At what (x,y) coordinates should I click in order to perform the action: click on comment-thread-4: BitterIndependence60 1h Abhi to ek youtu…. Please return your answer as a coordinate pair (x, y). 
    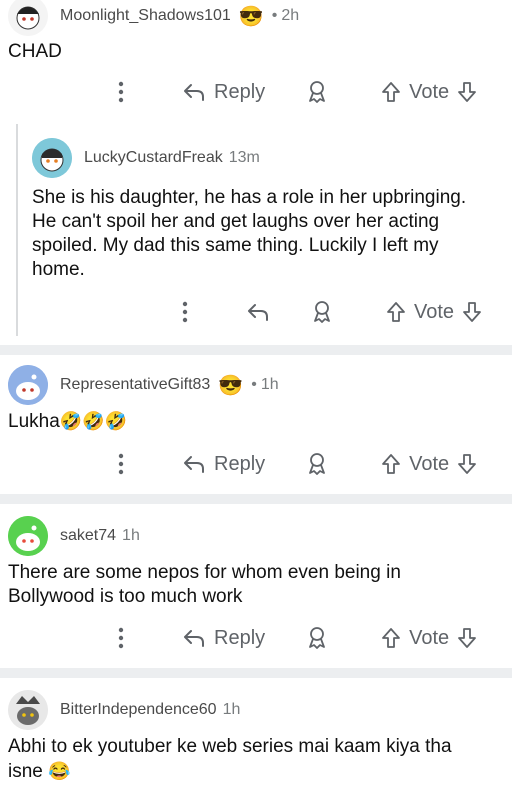
    Looking at the image, I should click on (256, 737).